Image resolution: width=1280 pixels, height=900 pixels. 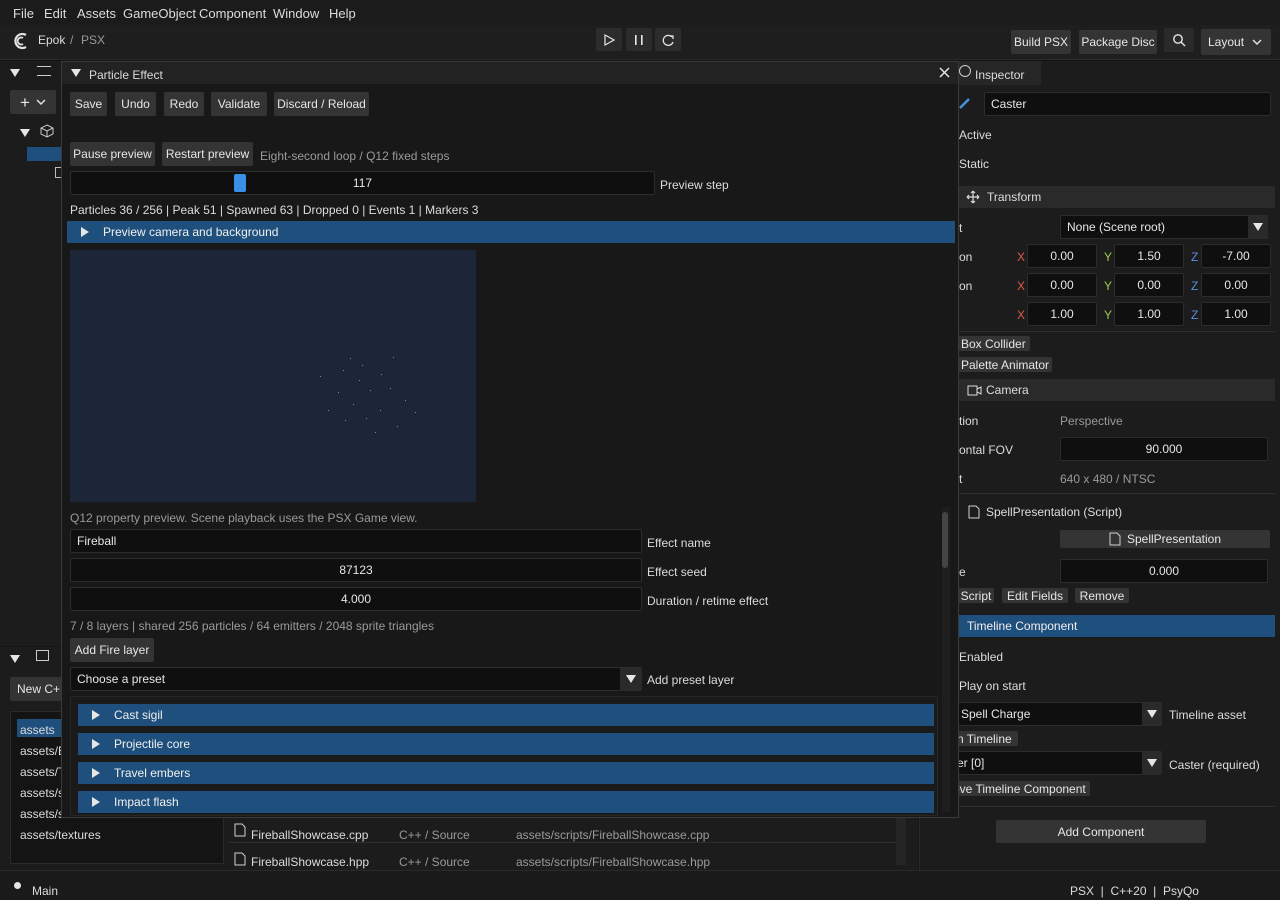 I want to click on fov-field: 90.000, so click(x=1164, y=449).